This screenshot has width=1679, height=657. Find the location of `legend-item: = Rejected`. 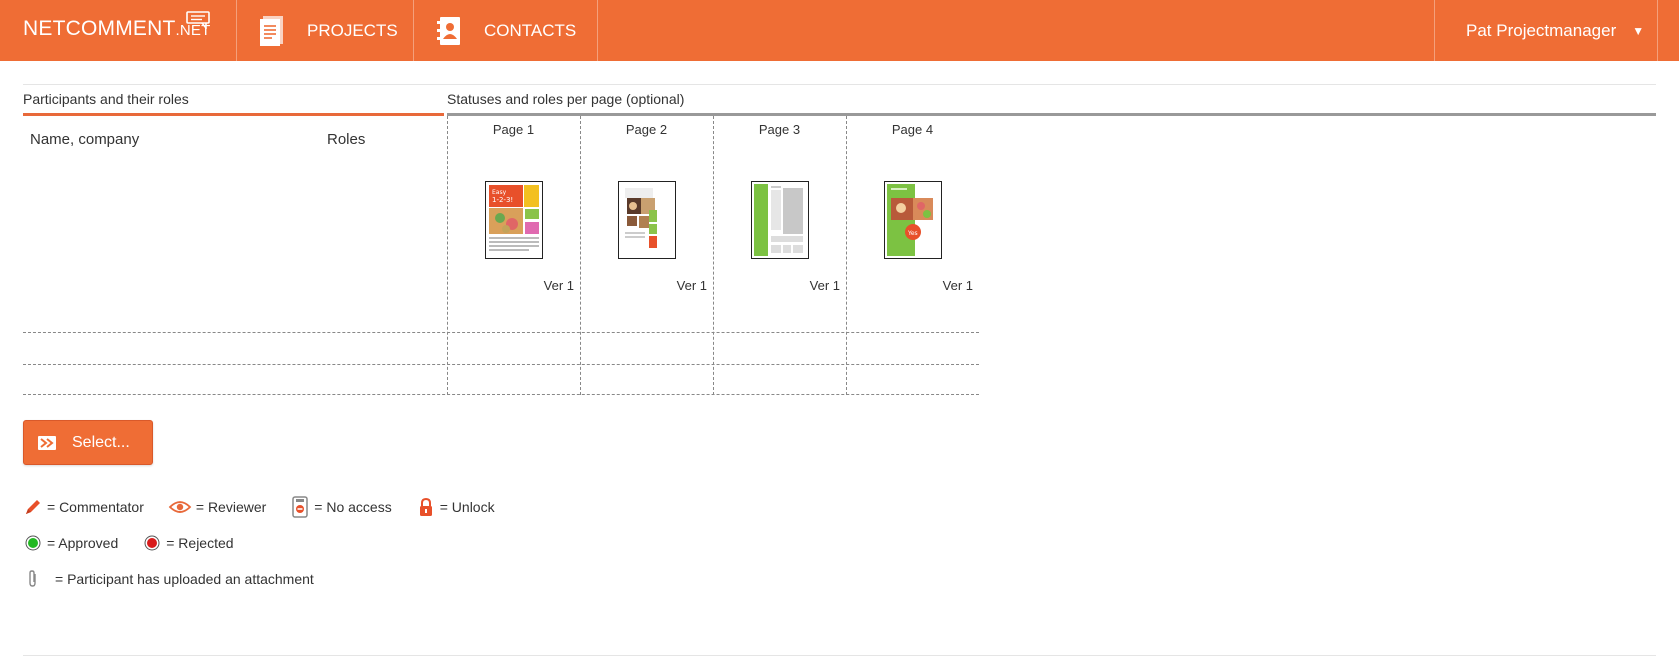

legend-item: = Rejected is located at coordinates (188, 543).